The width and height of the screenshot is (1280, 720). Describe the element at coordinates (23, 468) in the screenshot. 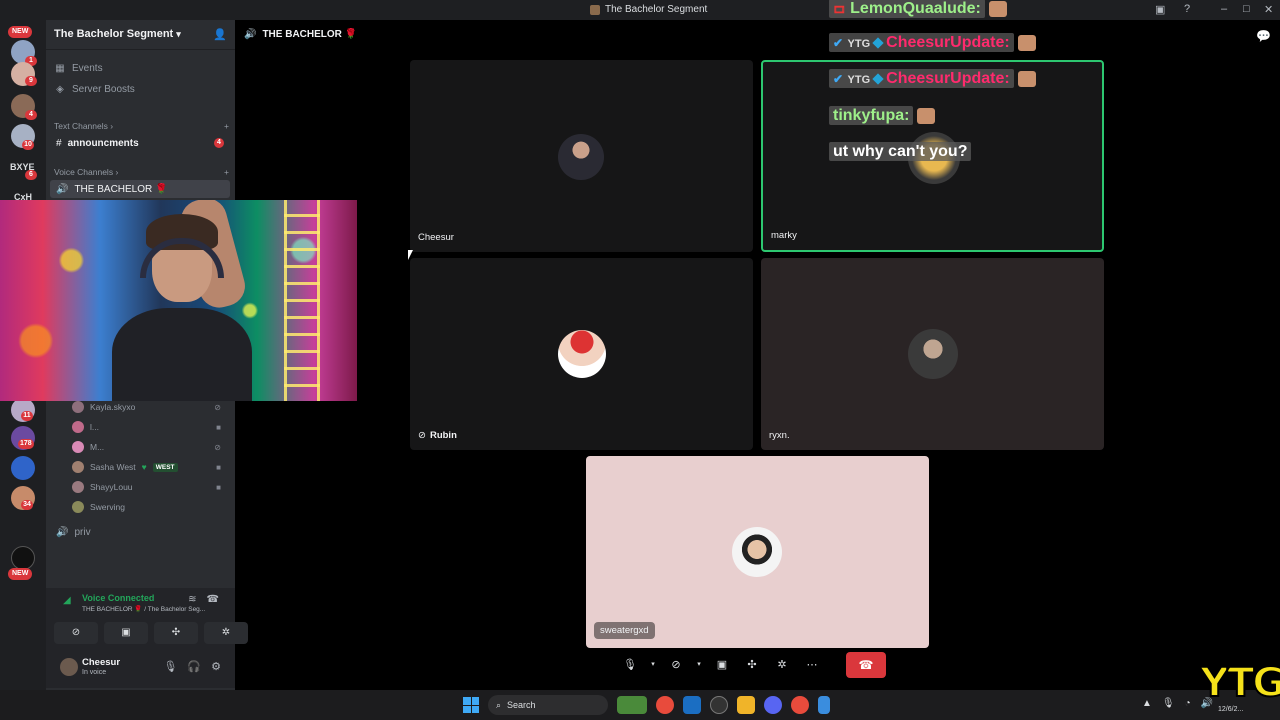

I see `server-icon` at that location.